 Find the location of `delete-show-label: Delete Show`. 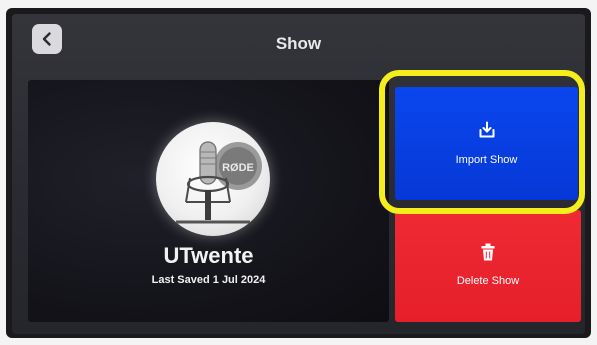

delete-show-label: Delete Show is located at coordinates (488, 281).